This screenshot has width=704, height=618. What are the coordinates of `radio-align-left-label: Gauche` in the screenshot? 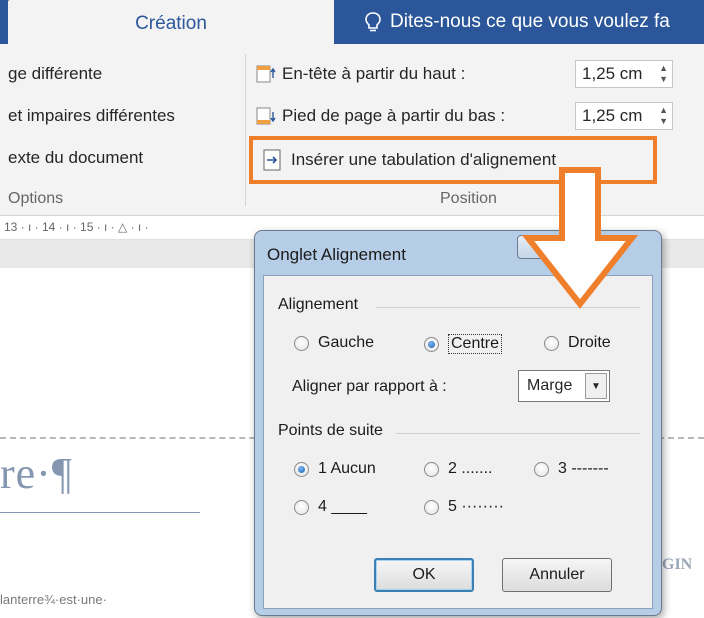 It's located at (346, 342).